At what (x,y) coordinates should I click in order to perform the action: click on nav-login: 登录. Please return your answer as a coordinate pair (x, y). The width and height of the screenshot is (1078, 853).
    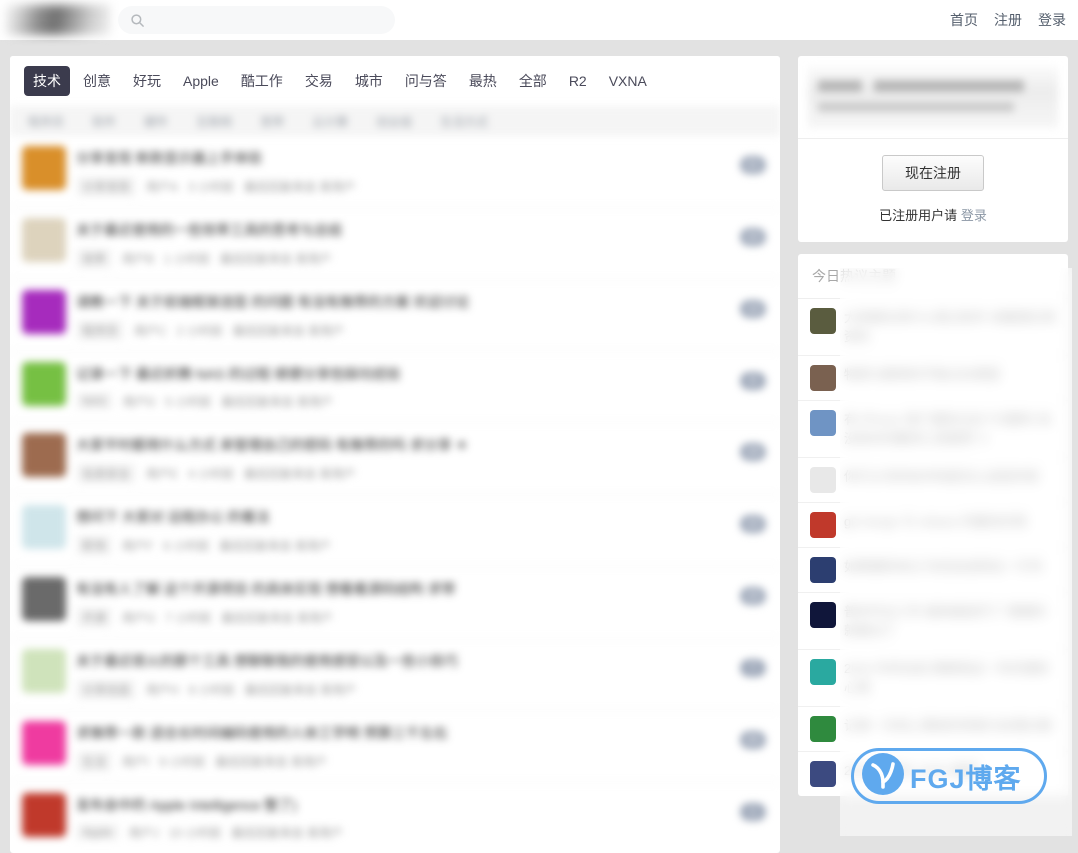
    Looking at the image, I should click on (1052, 20).